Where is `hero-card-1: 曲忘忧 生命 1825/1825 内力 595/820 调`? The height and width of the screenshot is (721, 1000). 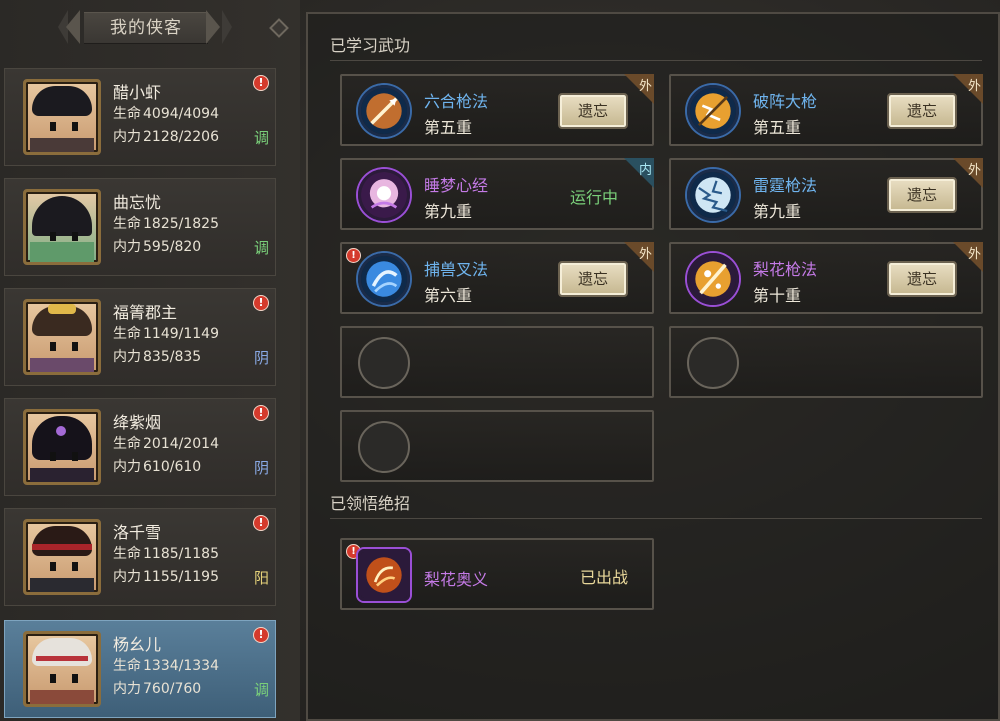
hero-card-1: 曲忘忧 生命 1825/1825 内力 595/820 调 is located at coordinates (140, 227).